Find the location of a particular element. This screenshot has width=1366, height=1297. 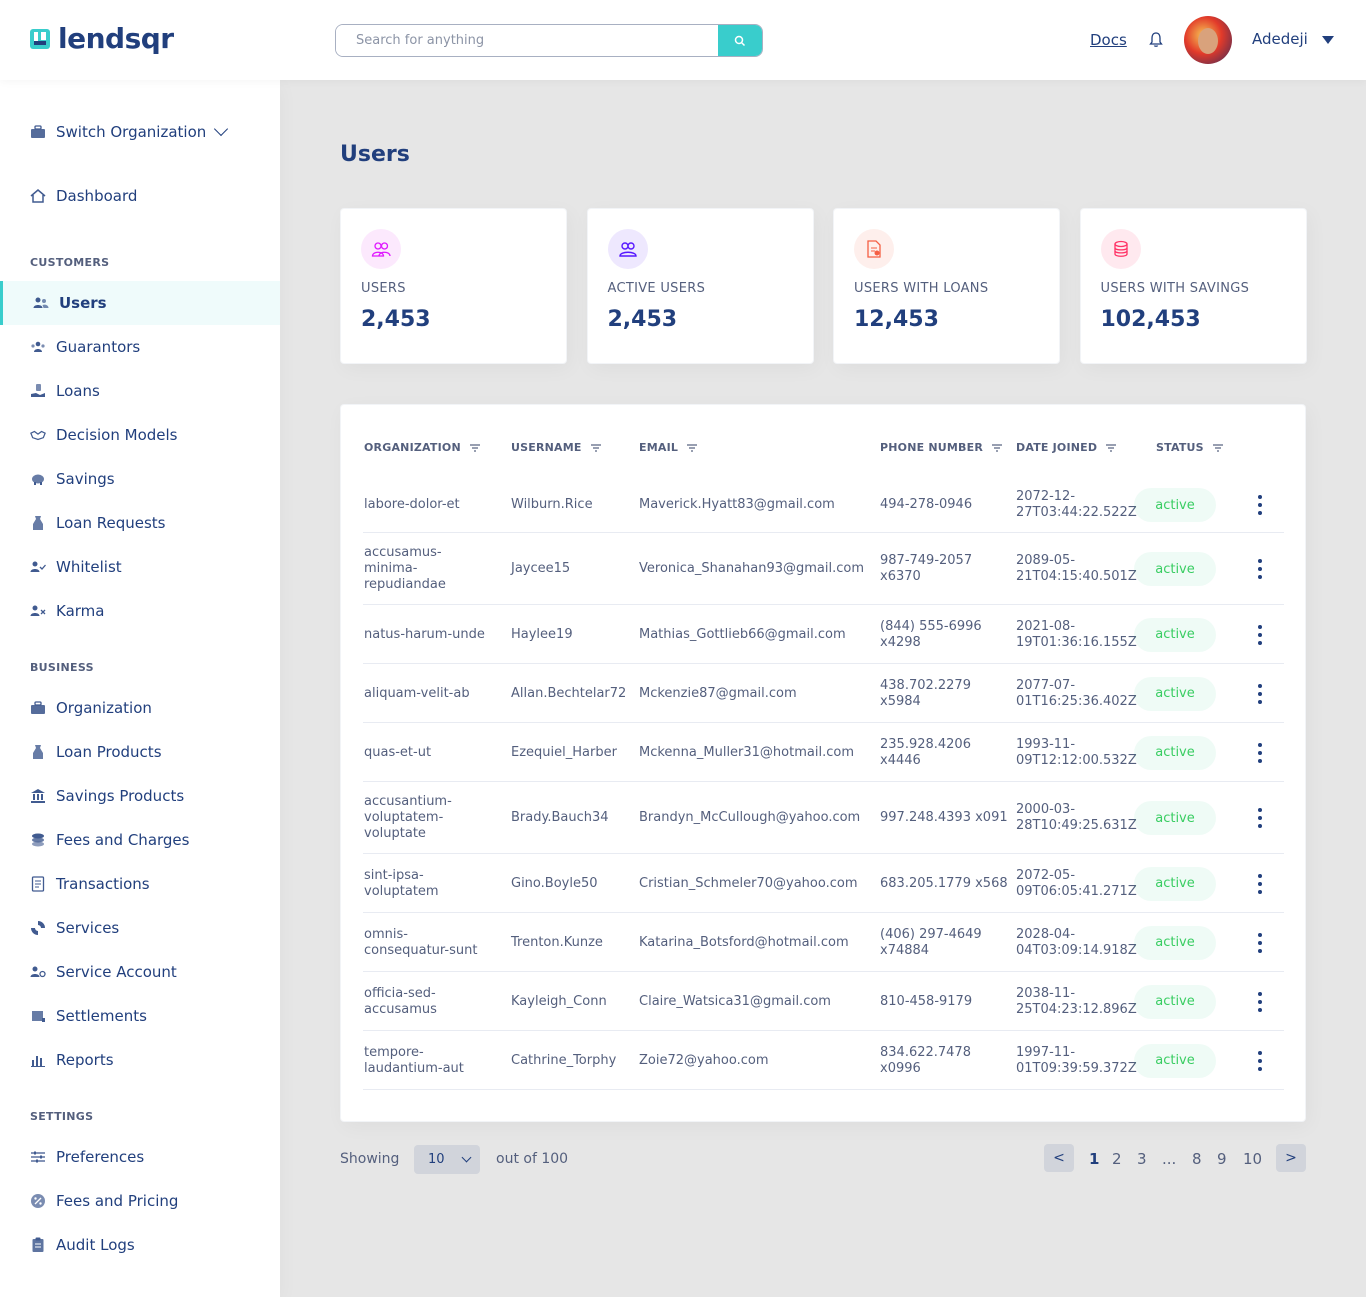

loan-products-icon is located at coordinates (38, 752).